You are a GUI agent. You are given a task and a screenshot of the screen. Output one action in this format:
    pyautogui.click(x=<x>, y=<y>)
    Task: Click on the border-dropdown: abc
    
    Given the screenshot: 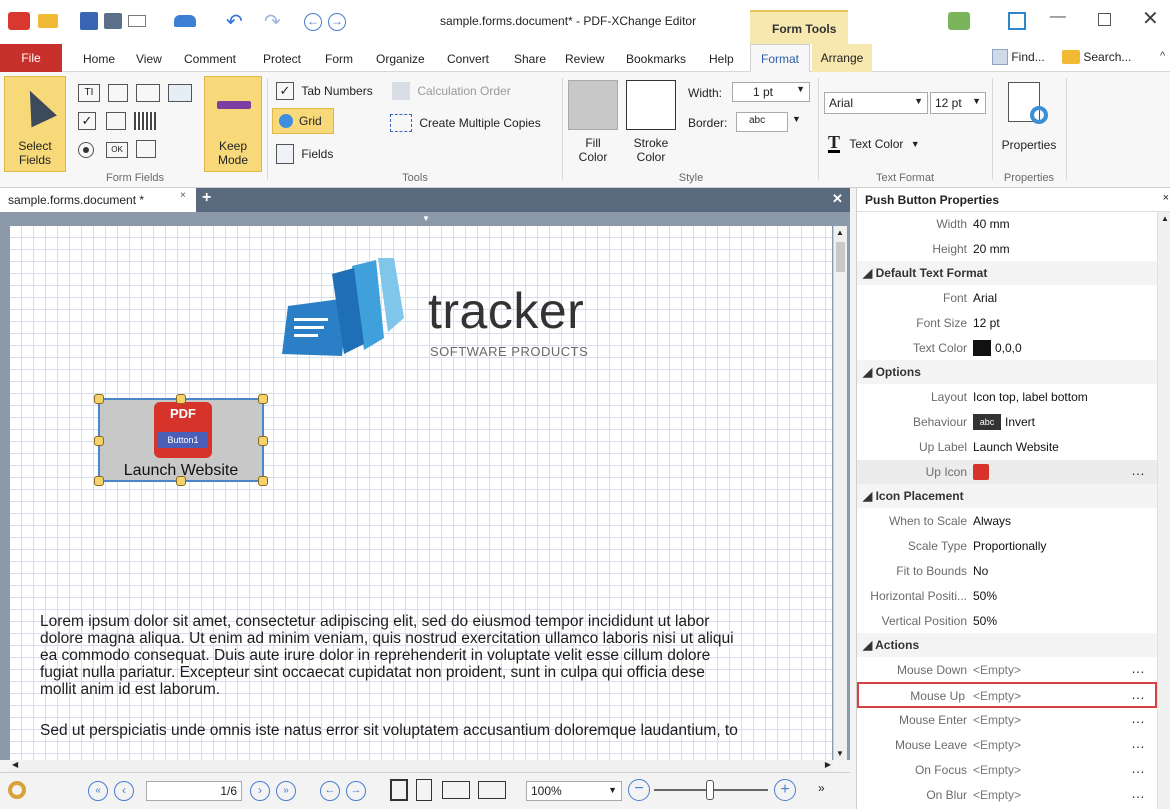 What is the action you would take?
    pyautogui.click(x=762, y=122)
    